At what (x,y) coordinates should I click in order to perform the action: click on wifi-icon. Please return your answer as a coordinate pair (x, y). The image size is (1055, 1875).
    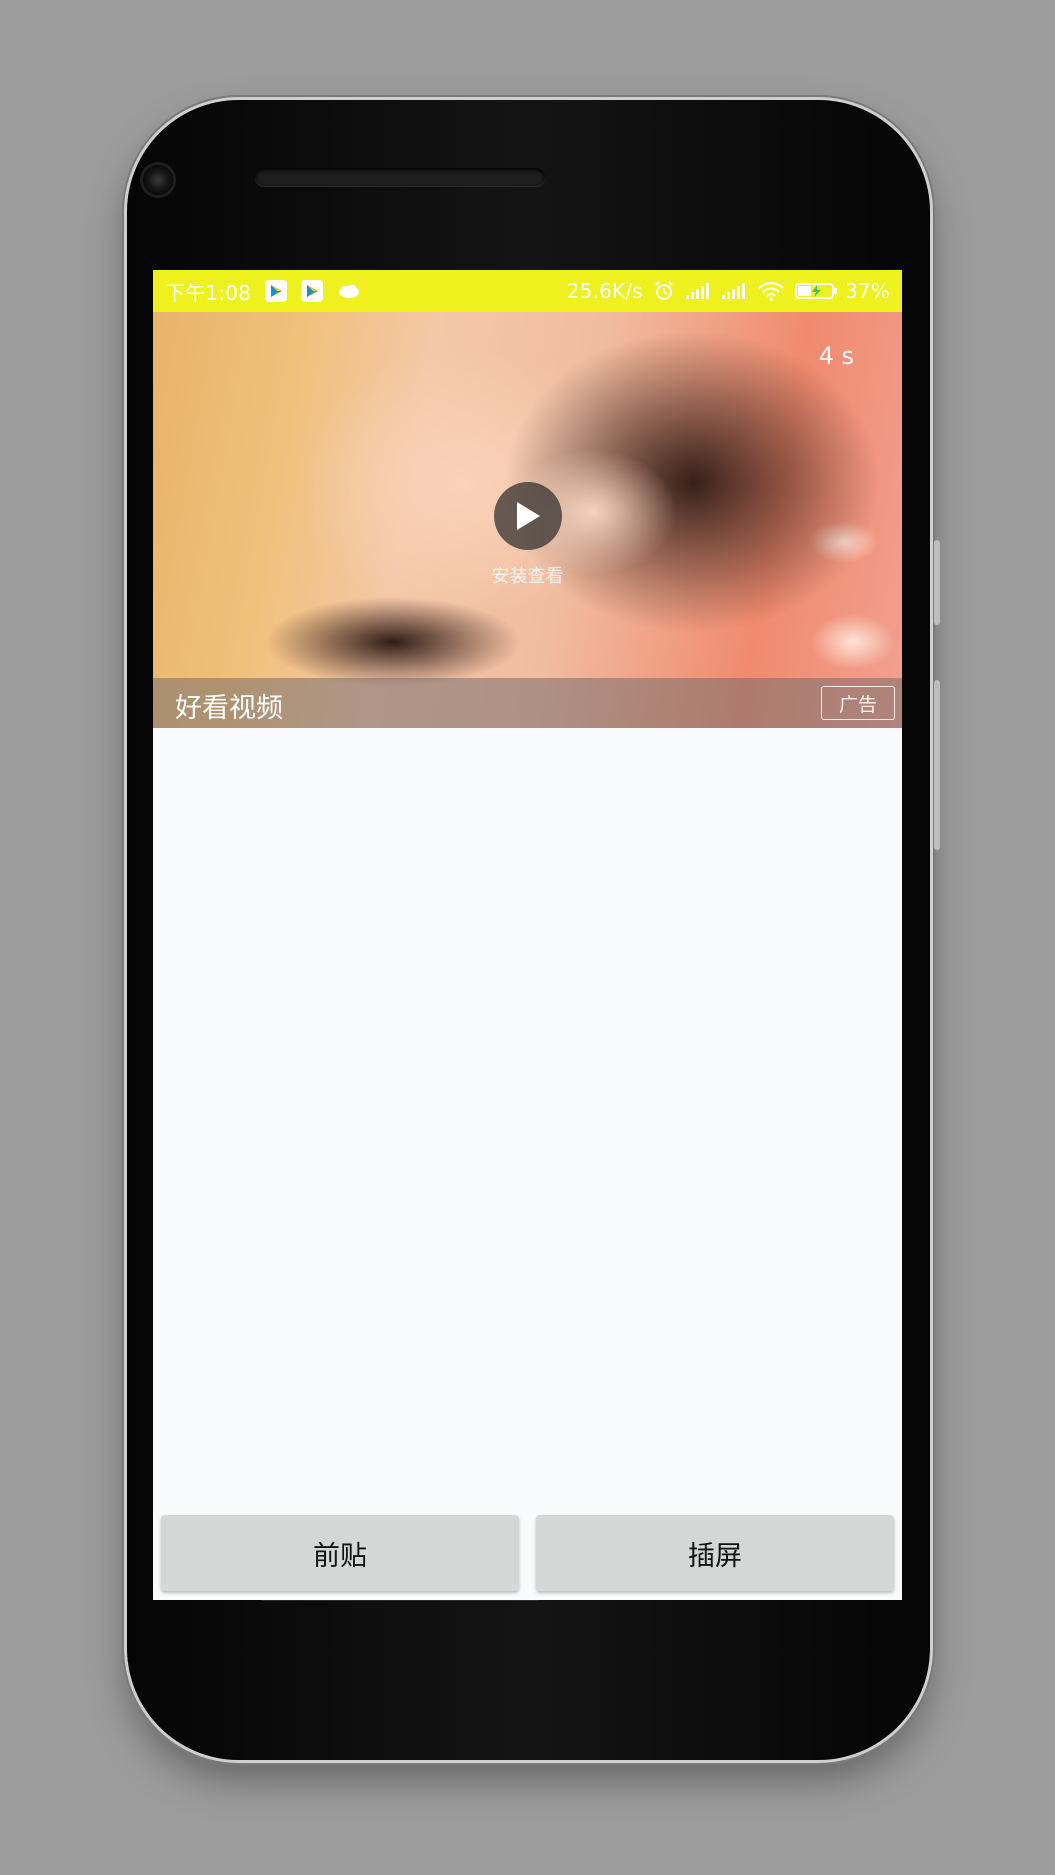
    Looking at the image, I should click on (771, 291).